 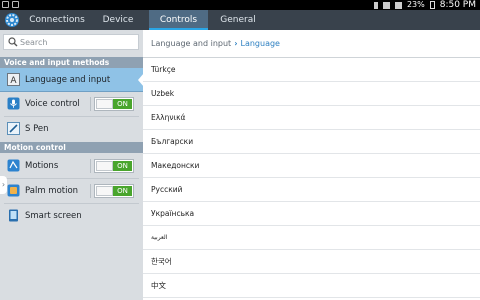 What do you see at coordinates (432, 5) in the screenshot?
I see `battery-icon` at bounding box center [432, 5].